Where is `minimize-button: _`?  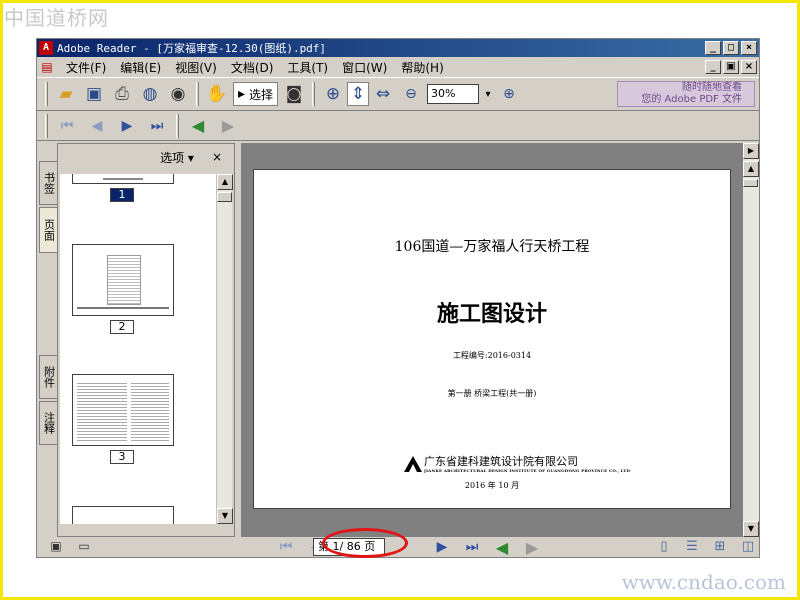 minimize-button: _ is located at coordinates (713, 48).